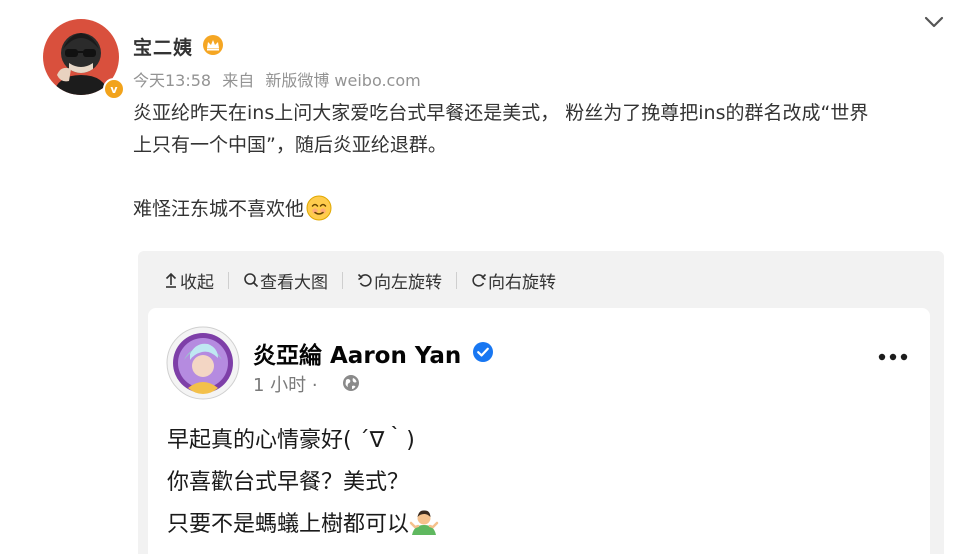 Image resolution: width=960 pixels, height=554 pixels. What do you see at coordinates (114, 89) in the screenshot?
I see `verified-badge-icon: v` at bounding box center [114, 89].